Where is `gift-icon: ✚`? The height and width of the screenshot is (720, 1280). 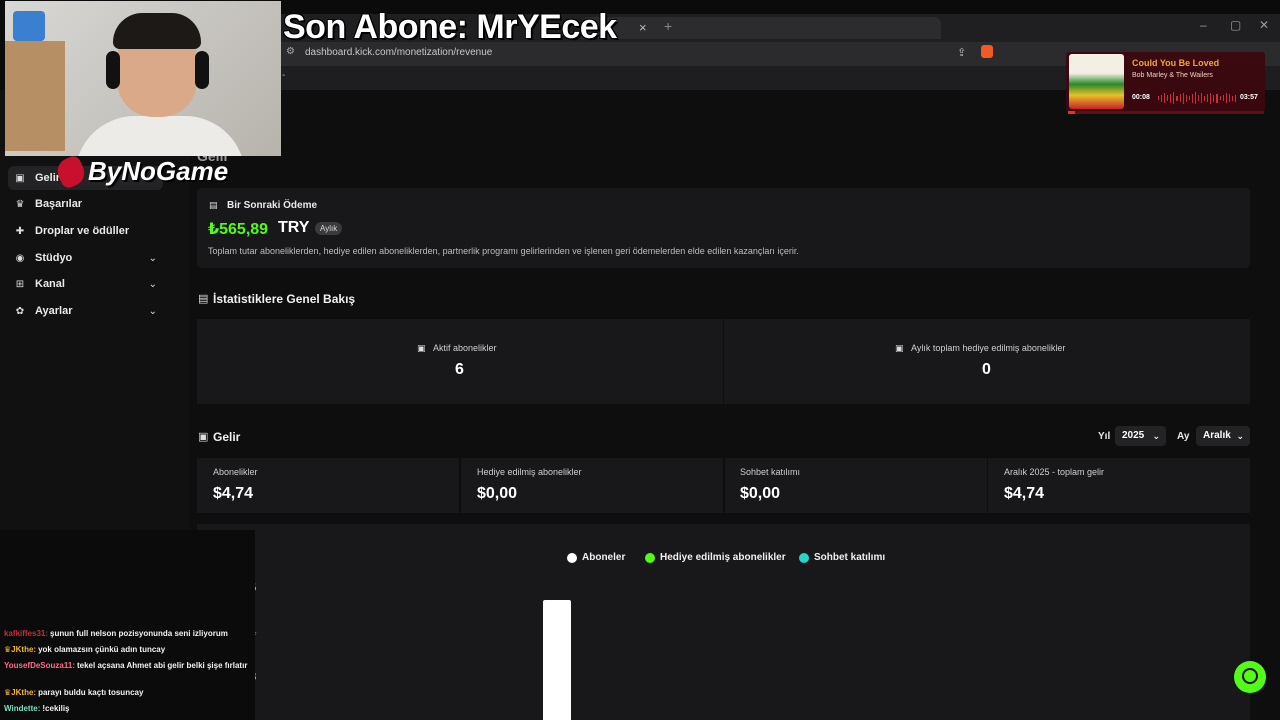
gift-icon: ✚ is located at coordinates (20, 231).